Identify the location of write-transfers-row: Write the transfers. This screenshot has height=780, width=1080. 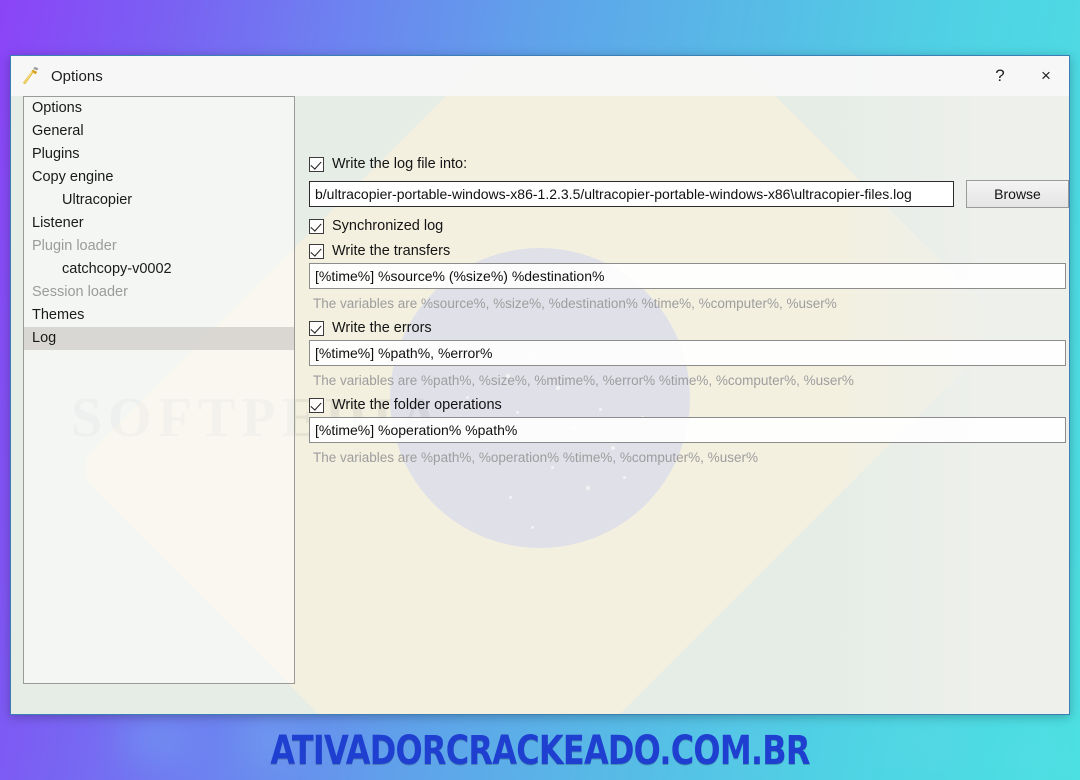
(689, 251).